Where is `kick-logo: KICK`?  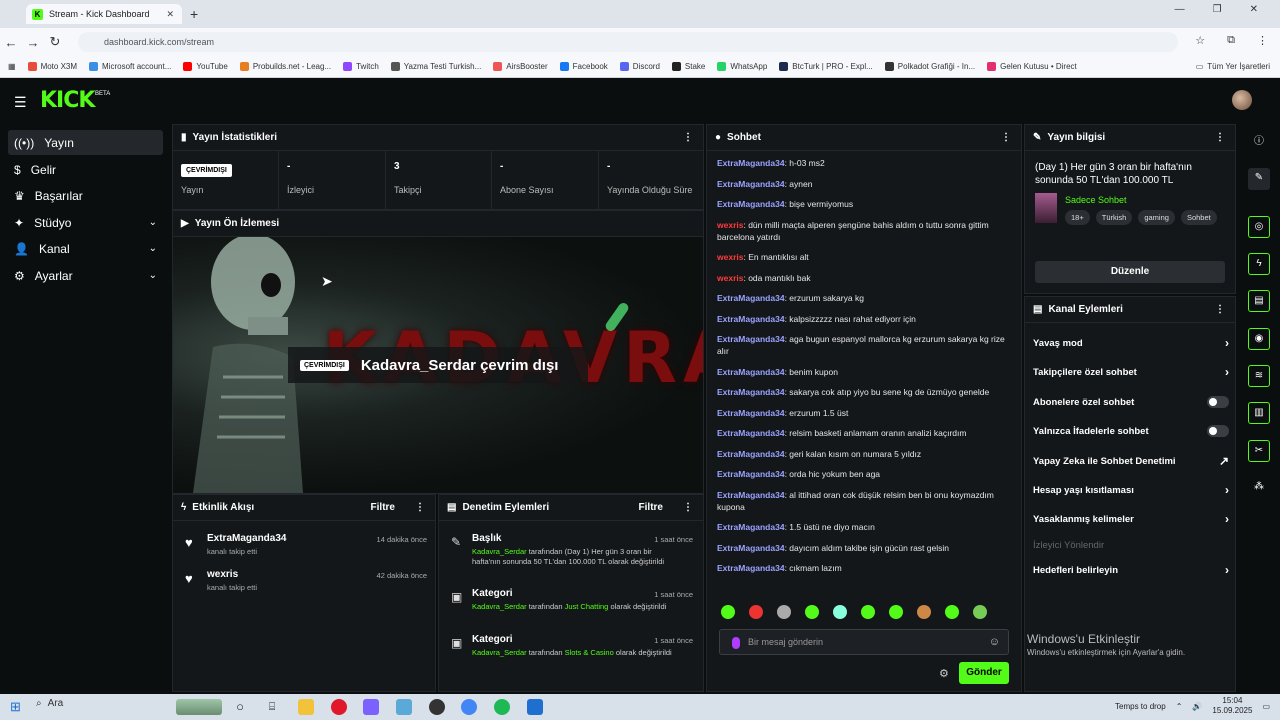
kick-logo: KICK is located at coordinates (67, 100).